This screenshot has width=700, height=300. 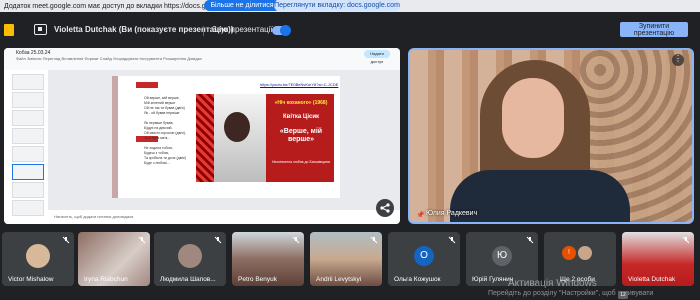 What do you see at coordinates (281, 30) in the screenshot?
I see `presentation-sound-toggle` at bounding box center [281, 30].